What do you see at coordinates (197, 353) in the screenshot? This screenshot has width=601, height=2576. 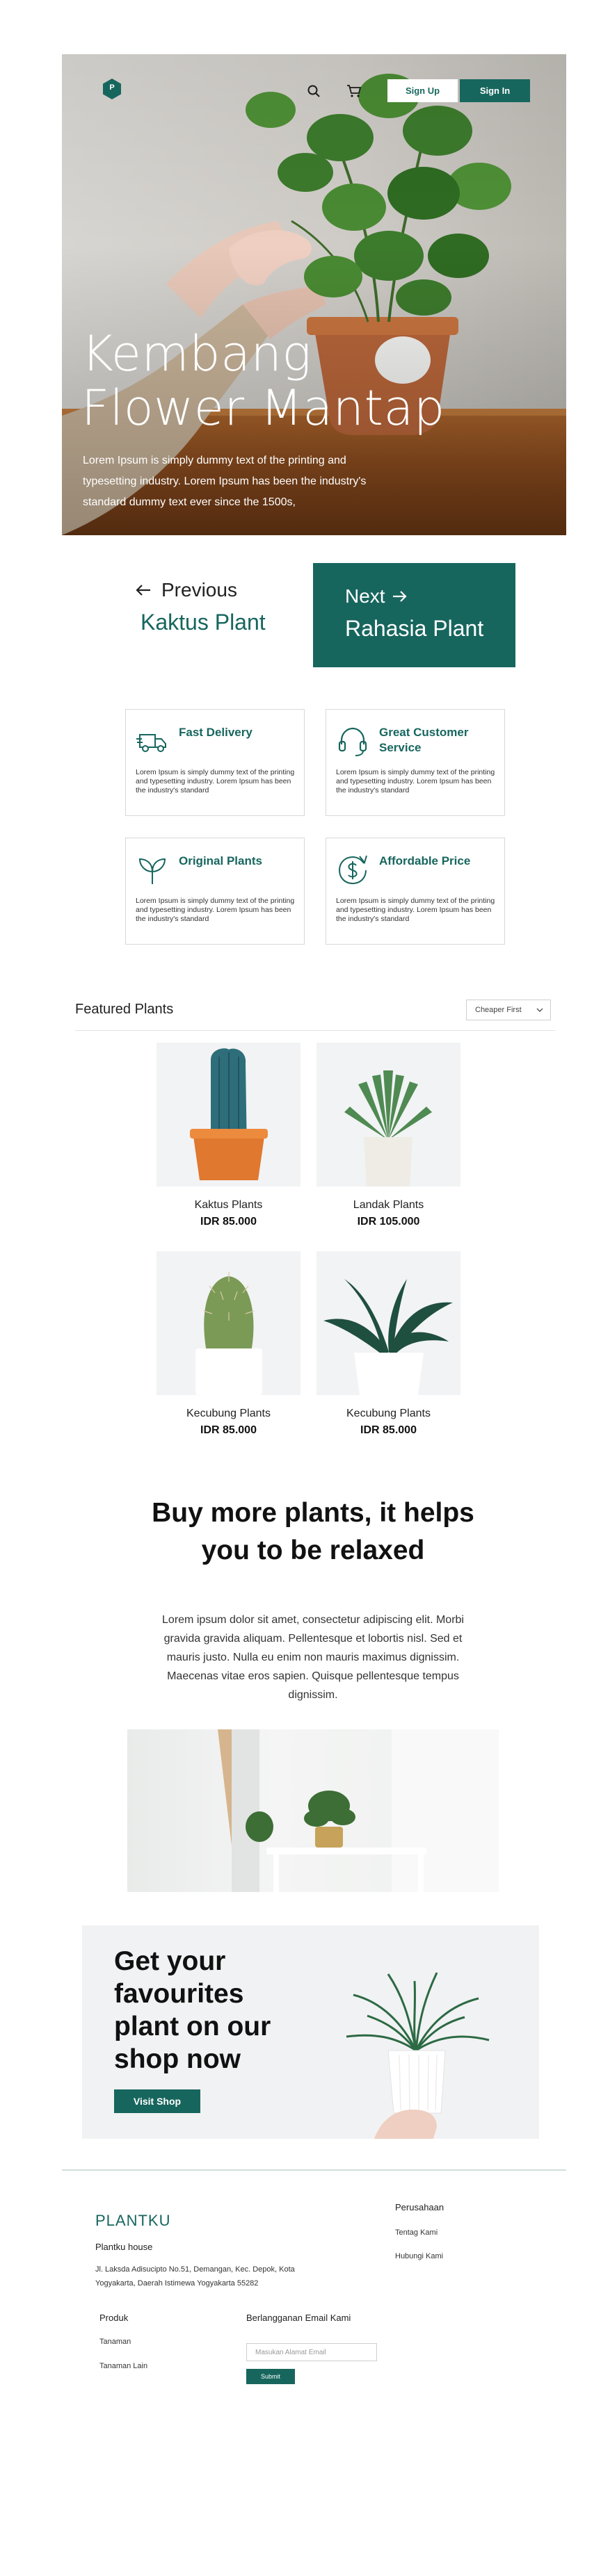 I see `hero-title-line-1: Kembang` at bounding box center [197, 353].